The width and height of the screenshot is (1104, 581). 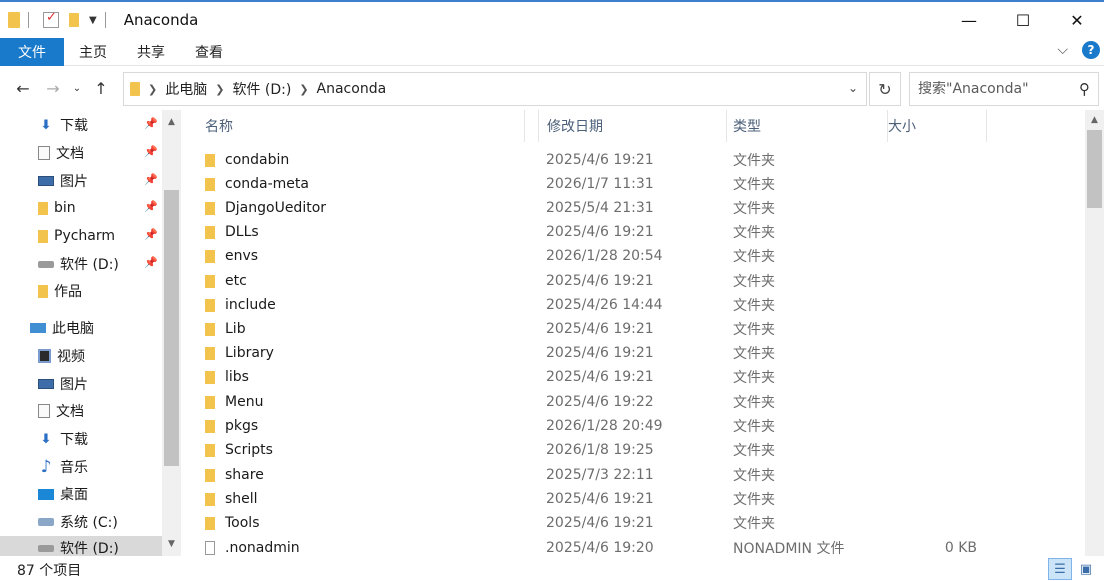 I want to click on file-row: DLLs 2025/4/6 19:21 文件夹, so click(x=634, y=232).